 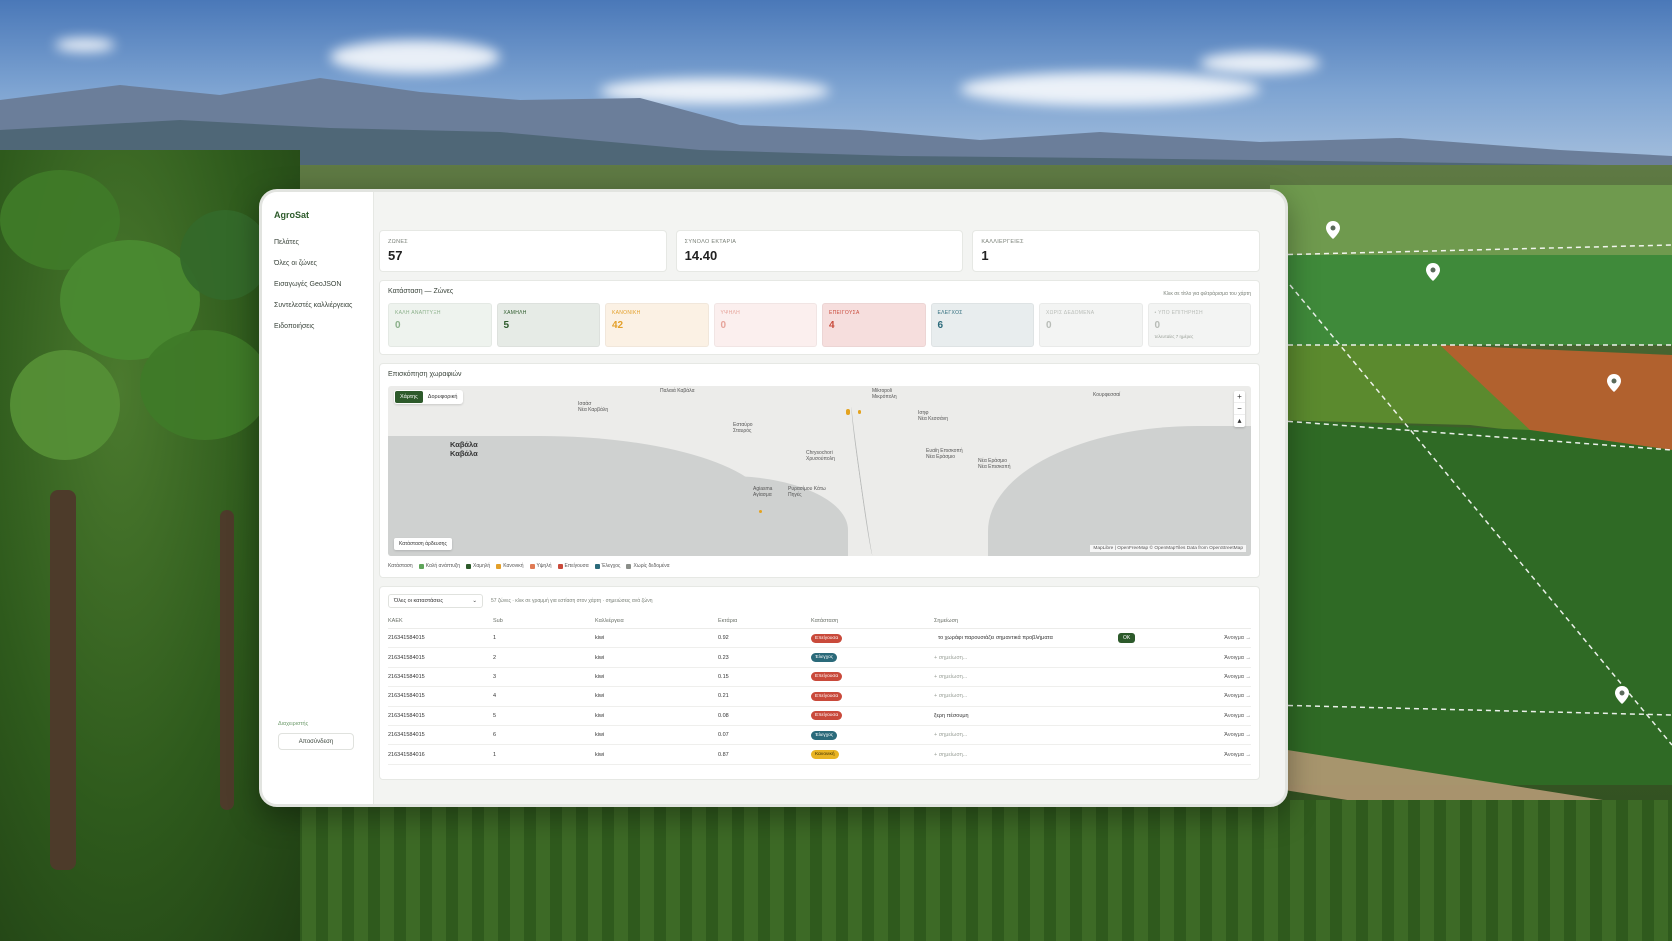 I want to click on zoom-in-icon: +, so click(x=1239, y=397).